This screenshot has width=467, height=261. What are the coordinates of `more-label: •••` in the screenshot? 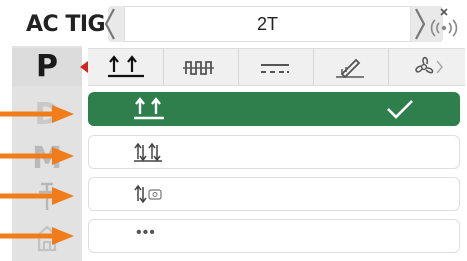 It's located at (146, 232).